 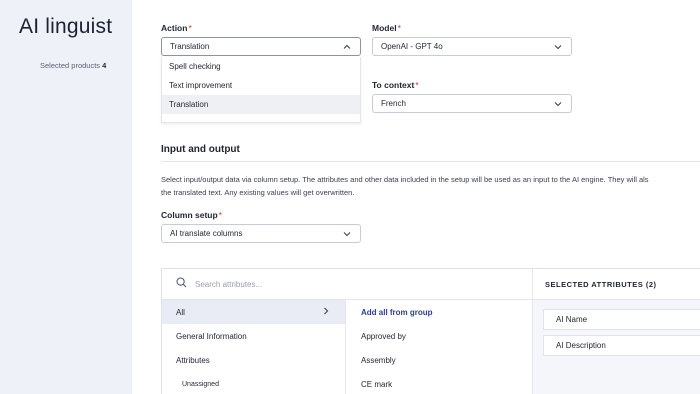 What do you see at coordinates (472, 103) in the screenshot?
I see `to-context-select: French` at bounding box center [472, 103].